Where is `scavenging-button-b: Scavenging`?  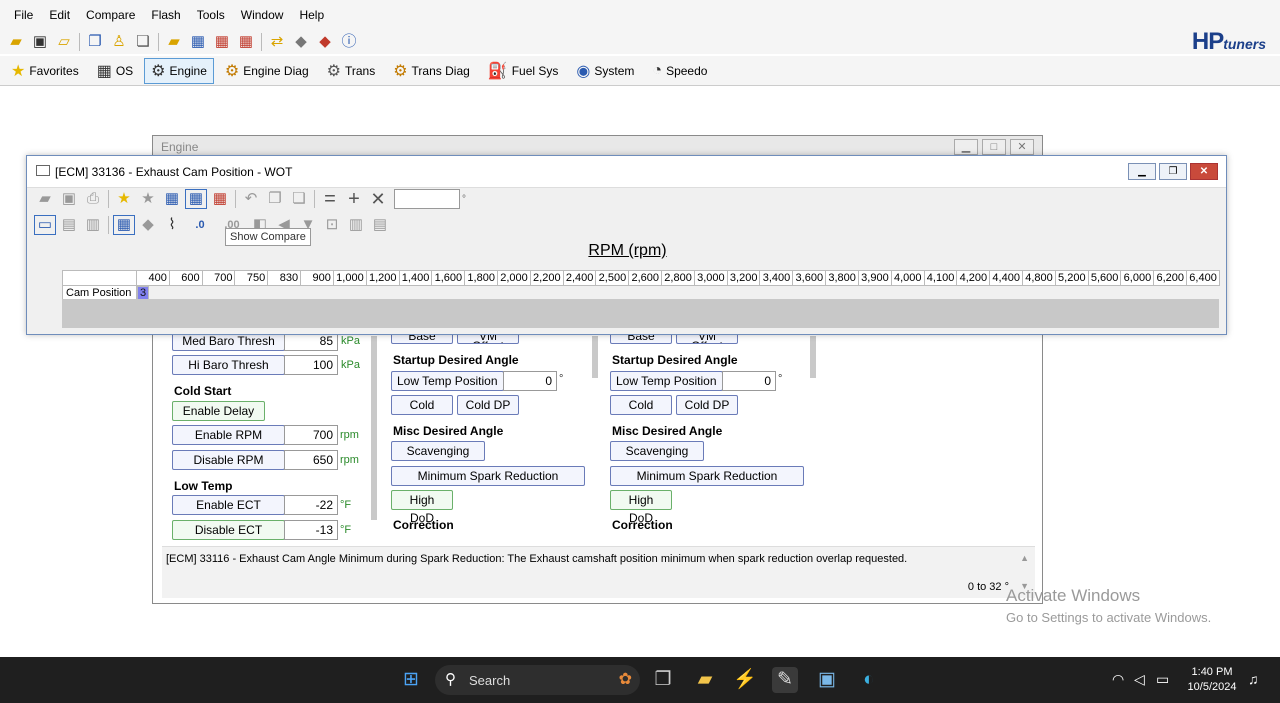 scavenging-button-b: Scavenging is located at coordinates (657, 451).